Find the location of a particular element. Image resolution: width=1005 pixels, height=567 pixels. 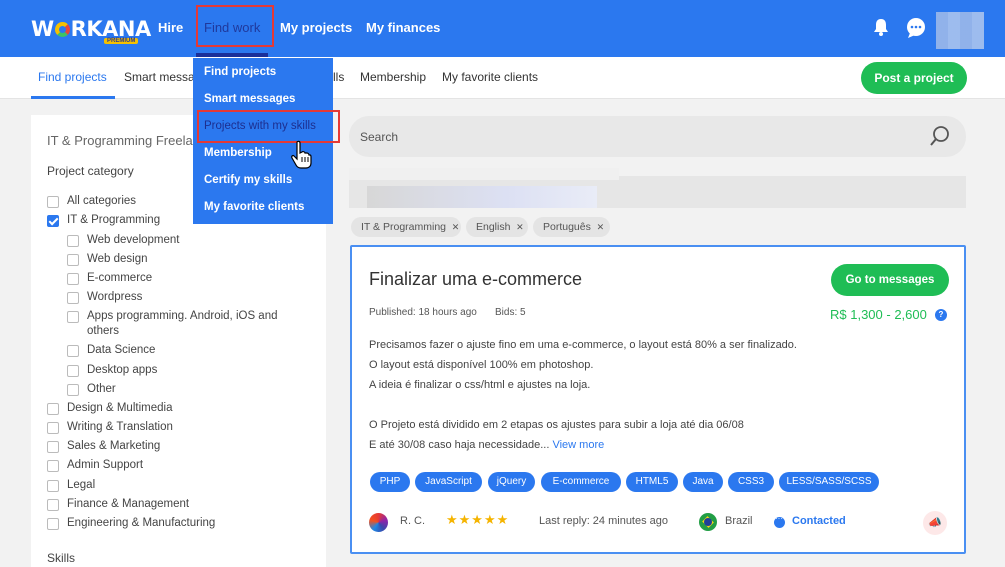

category-label: Admin Support is located at coordinates (105, 465).